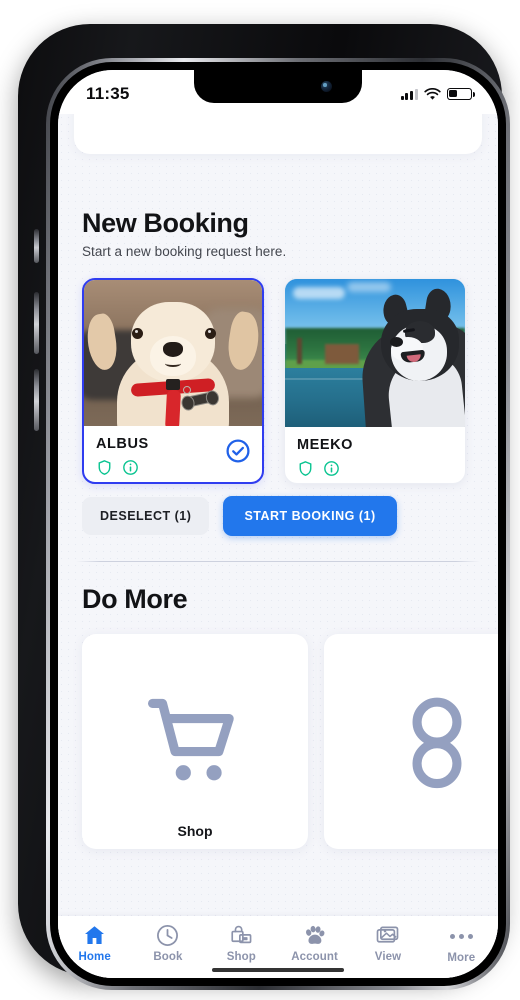  Describe the element at coordinates (278, 86) in the screenshot. I see `notch` at that location.